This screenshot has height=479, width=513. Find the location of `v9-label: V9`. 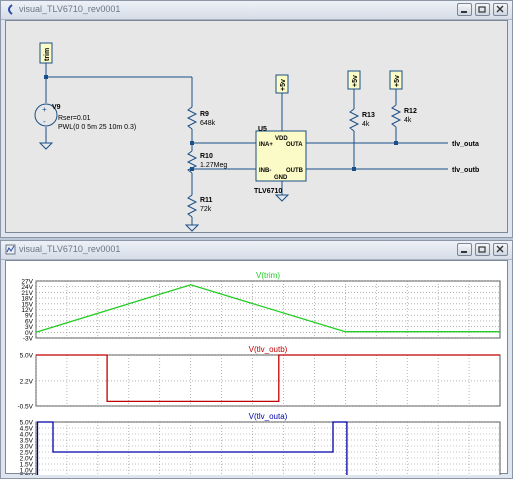

v9-label: V9 is located at coordinates (56, 107).